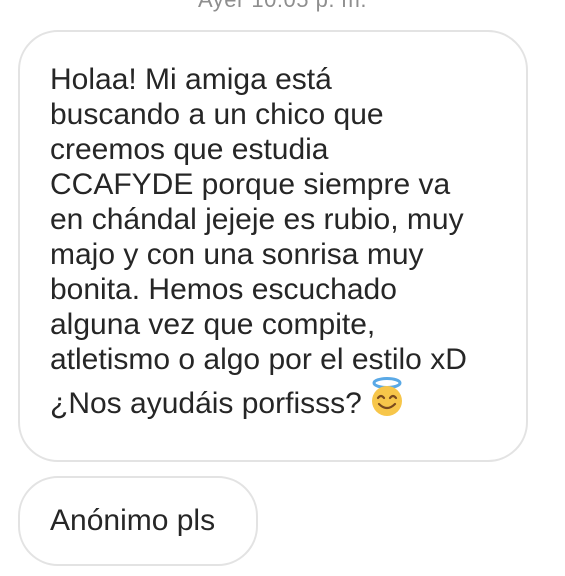 Image resolution: width=565 pixels, height=576 pixels. I want to click on message-bubble: Anónimo pls, so click(138, 521).